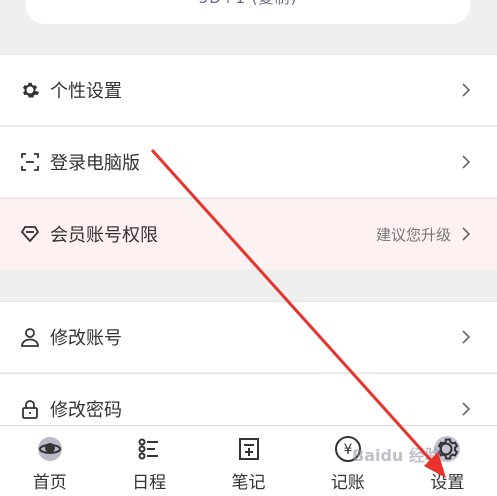 The width and height of the screenshot is (497, 496). What do you see at coordinates (149, 449) in the screenshot?
I see `schedule-icon` at bounding box center [149, 449].